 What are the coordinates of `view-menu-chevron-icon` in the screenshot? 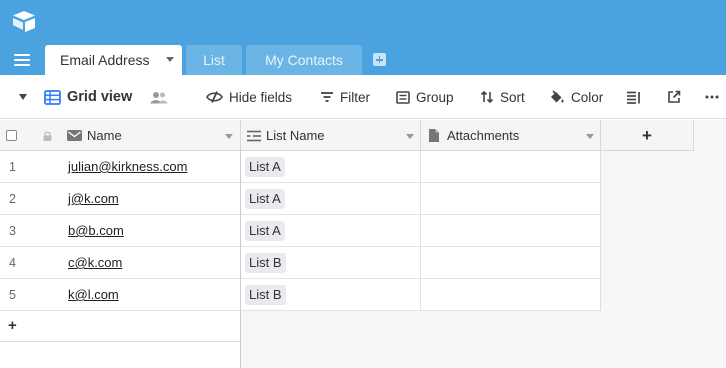 It's located at (23, 97).